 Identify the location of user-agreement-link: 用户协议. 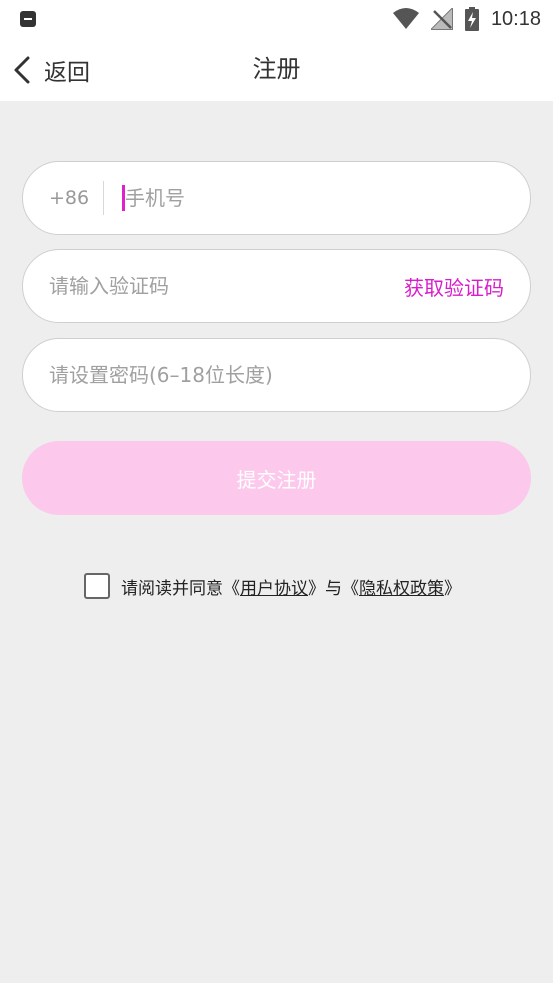
(274, 586).